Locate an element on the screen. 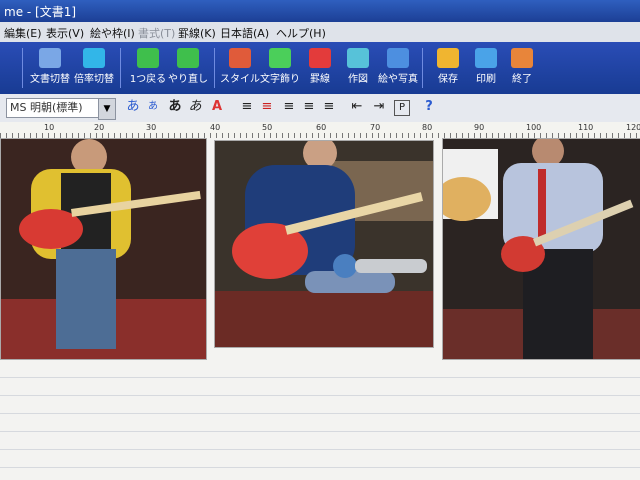  drawing-icon is located at coordinates (358, 58).